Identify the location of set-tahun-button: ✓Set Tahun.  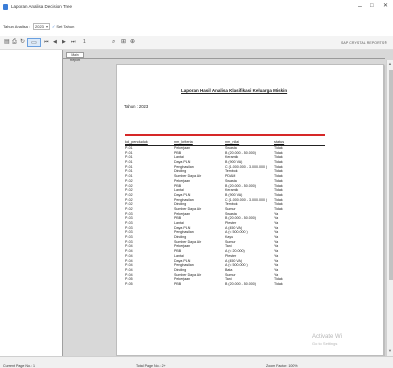
(63, 26).